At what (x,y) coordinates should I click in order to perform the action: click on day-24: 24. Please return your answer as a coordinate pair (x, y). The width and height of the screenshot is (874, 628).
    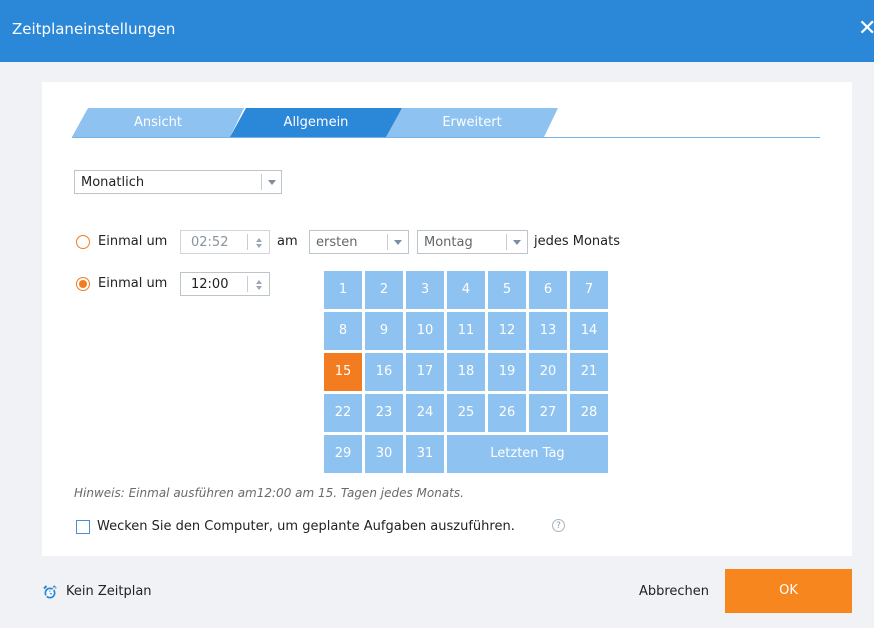
    Looking at the image, I should click on (425, 413).